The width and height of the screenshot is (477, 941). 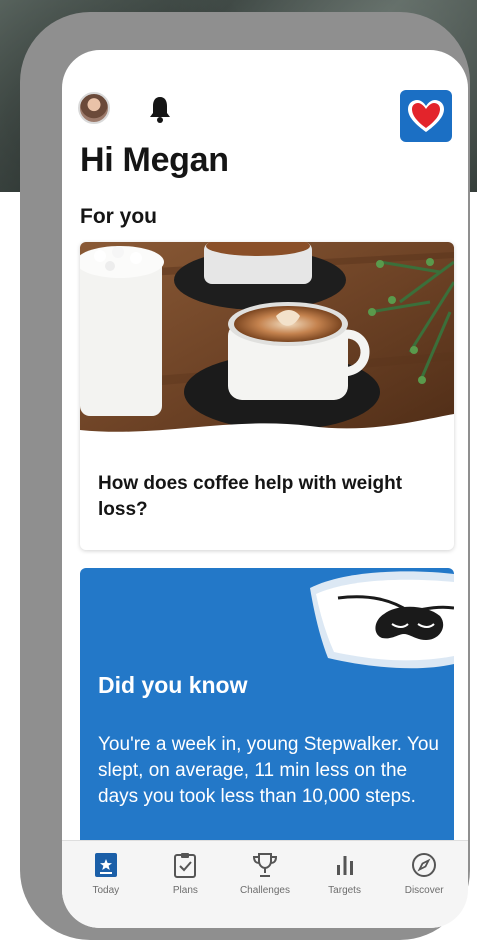 I want to click on clipboard-check-icon, so click(x=185, y=865).